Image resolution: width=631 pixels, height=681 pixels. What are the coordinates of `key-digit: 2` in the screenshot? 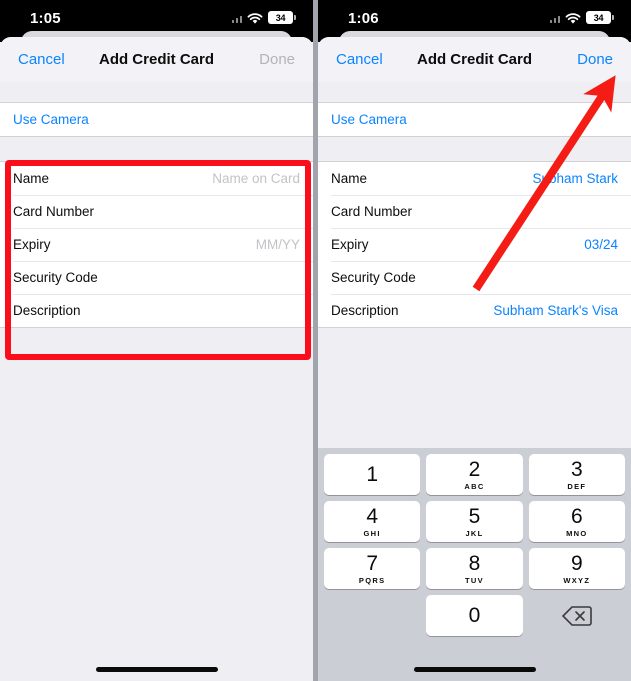 It's located at (474, 469).